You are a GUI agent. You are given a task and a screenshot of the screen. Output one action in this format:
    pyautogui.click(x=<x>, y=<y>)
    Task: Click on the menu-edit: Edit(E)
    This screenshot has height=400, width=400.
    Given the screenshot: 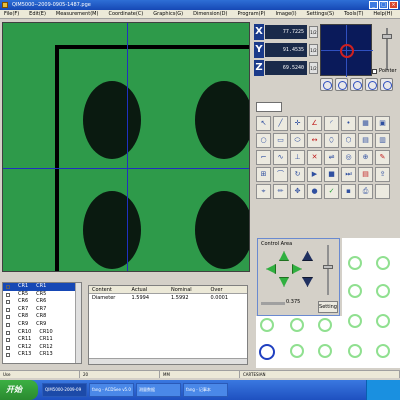 What is the action you would take?
    pyautogui.click(x=37, y=14)
    